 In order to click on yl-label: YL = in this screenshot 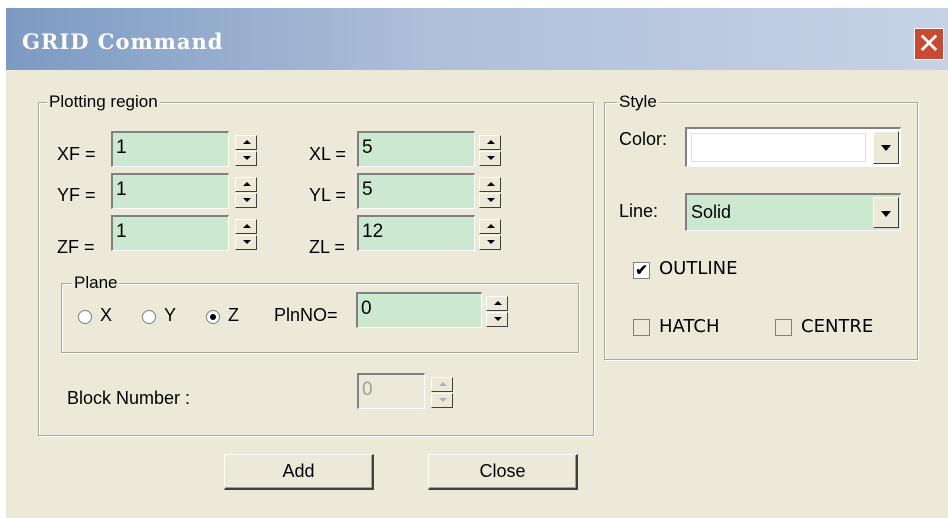, I will do `click(327, 195)`.